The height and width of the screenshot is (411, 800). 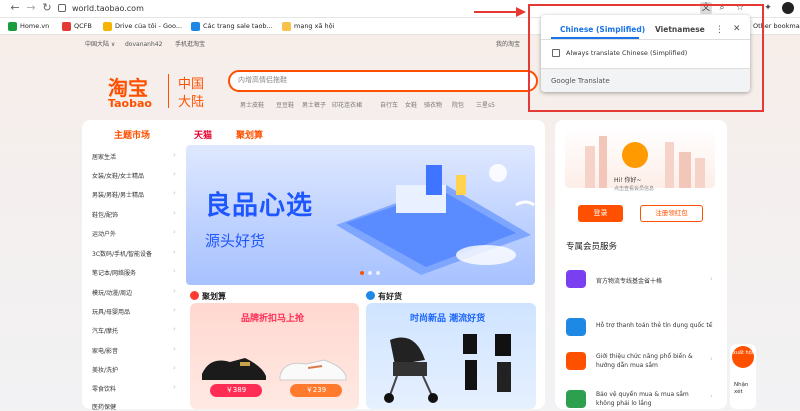 What do you see at coordinates (458, 104) in the screenshot?
I see `hot-keyword: 院包` at bounding box center [458, 104].